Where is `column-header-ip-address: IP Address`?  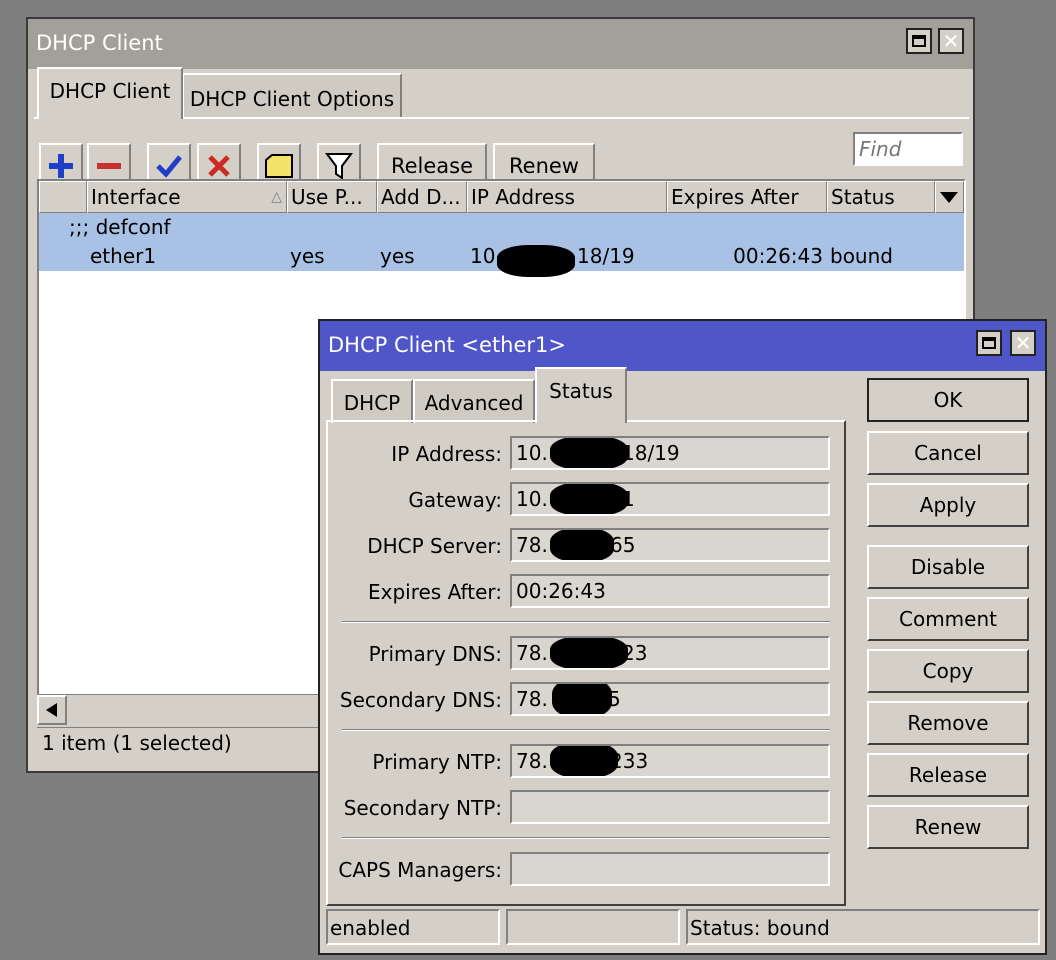 column-header-ip-address: IP Address is located at coordinates (567, 197).